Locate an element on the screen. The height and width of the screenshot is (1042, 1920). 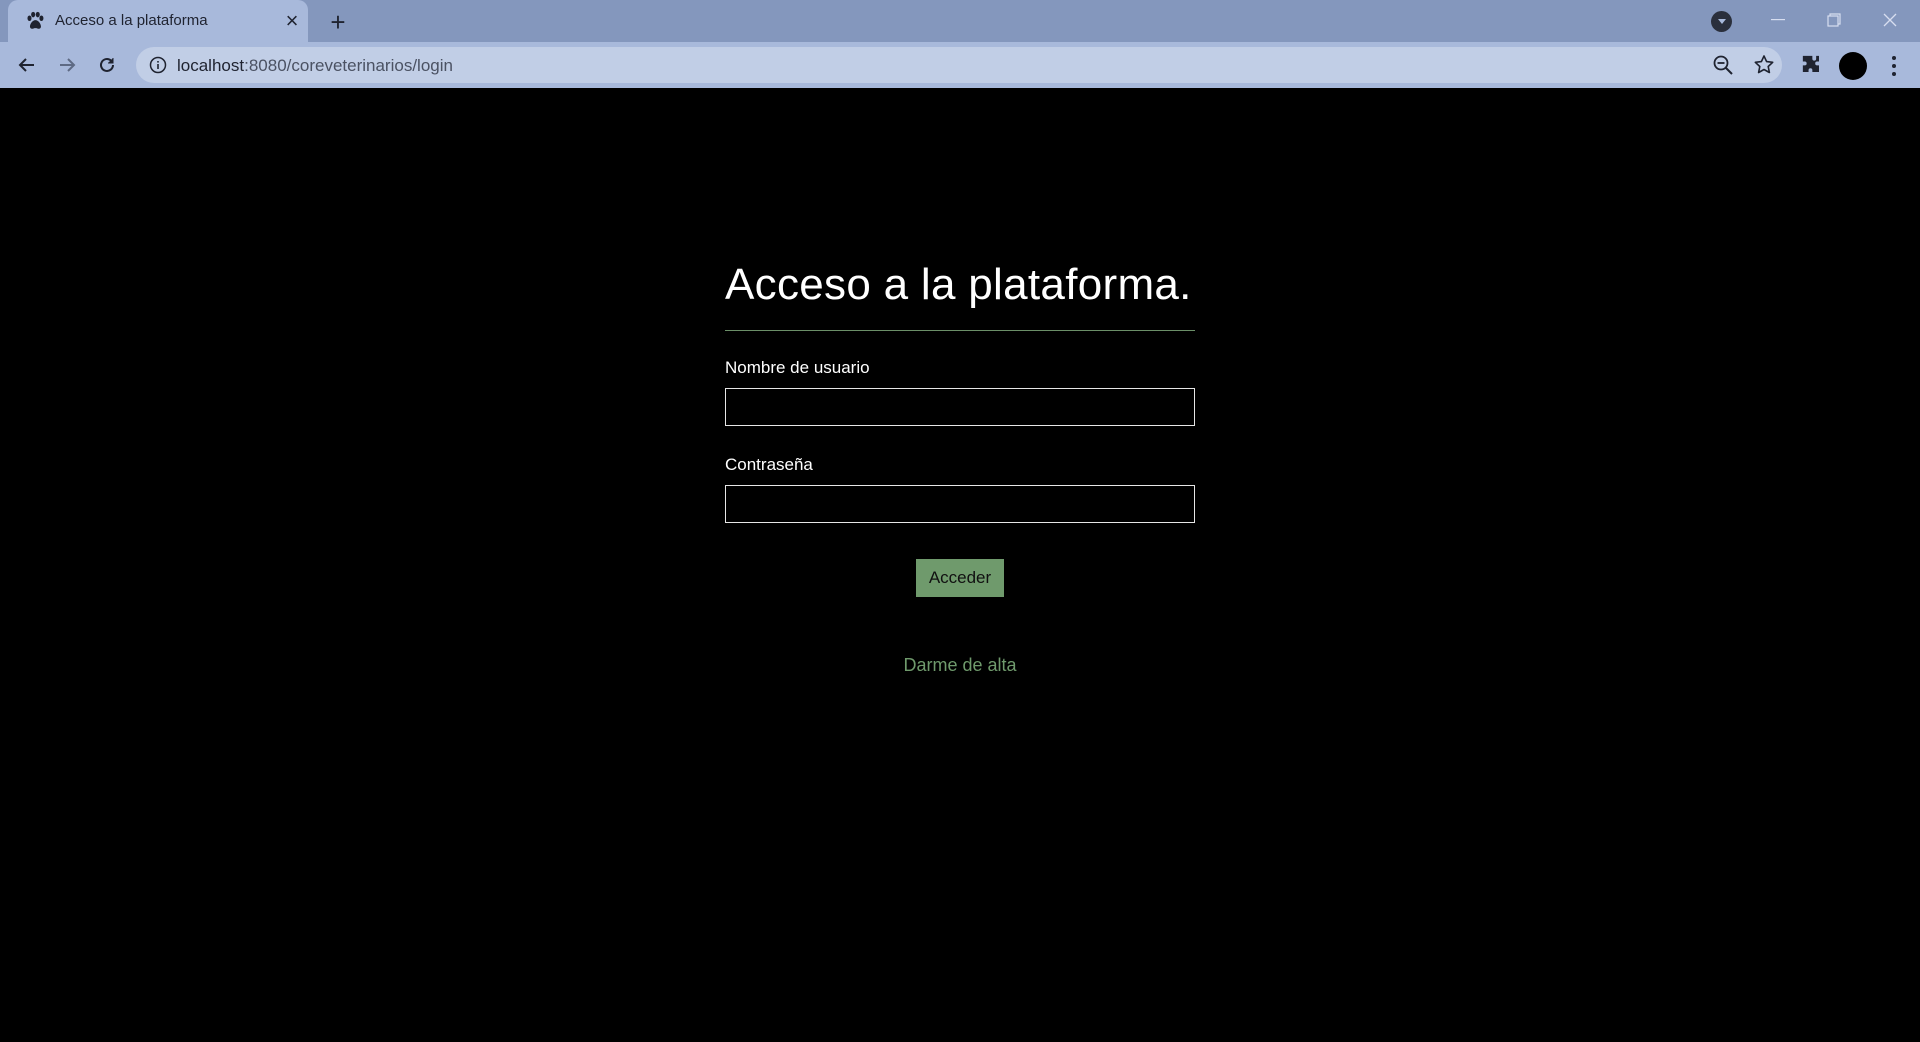
info-icon is located at coordinates (158, 65).